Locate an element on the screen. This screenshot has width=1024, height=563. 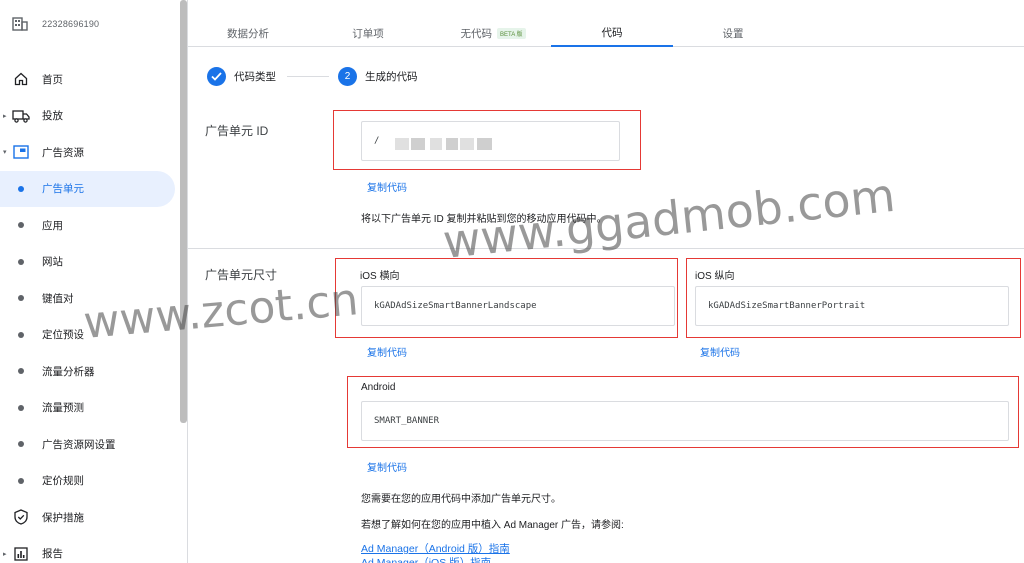
android-field: SMART_BANNER is located at coordinates (685, 421).